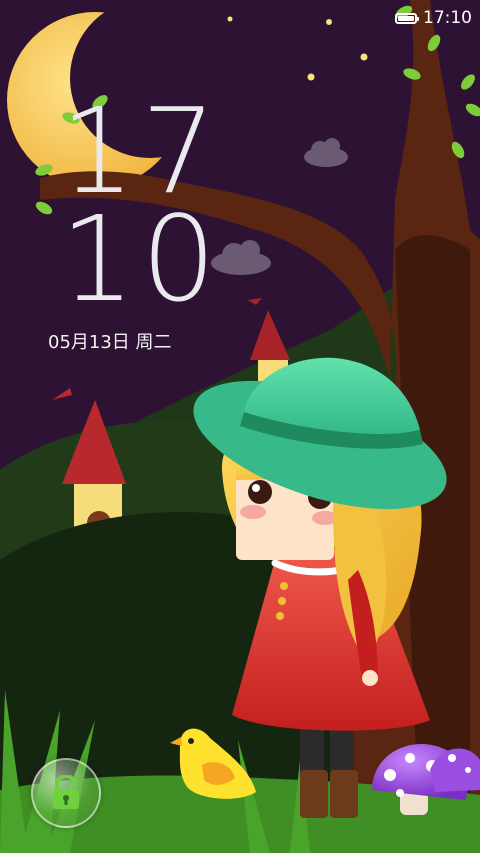 The width and height of the screenshot is (480, 853). Describe the element at coordinates (447, 18) in the screenshot. I see `status-time: 17:10` at that location.